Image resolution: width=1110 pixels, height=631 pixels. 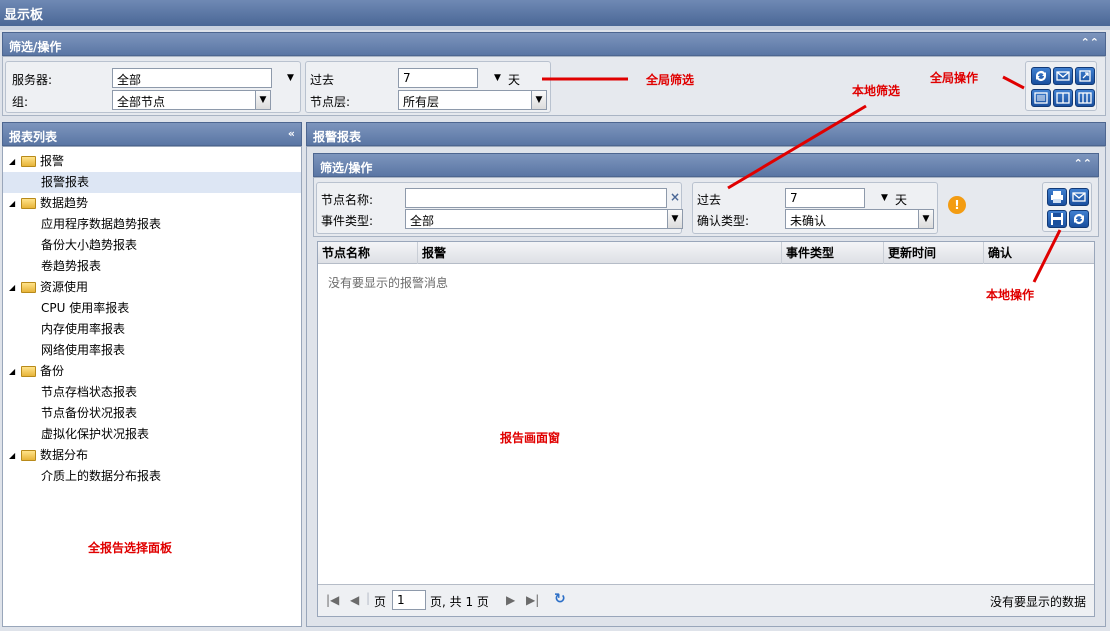 I want to click on annotation-local-ops: 本地操作, so click(x=1010, y=295).